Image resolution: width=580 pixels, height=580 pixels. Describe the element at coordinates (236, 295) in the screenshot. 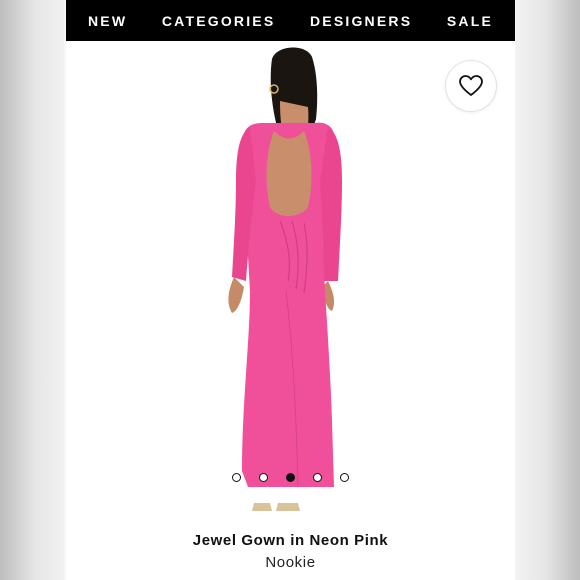

I see `model-left-hand` at that location.